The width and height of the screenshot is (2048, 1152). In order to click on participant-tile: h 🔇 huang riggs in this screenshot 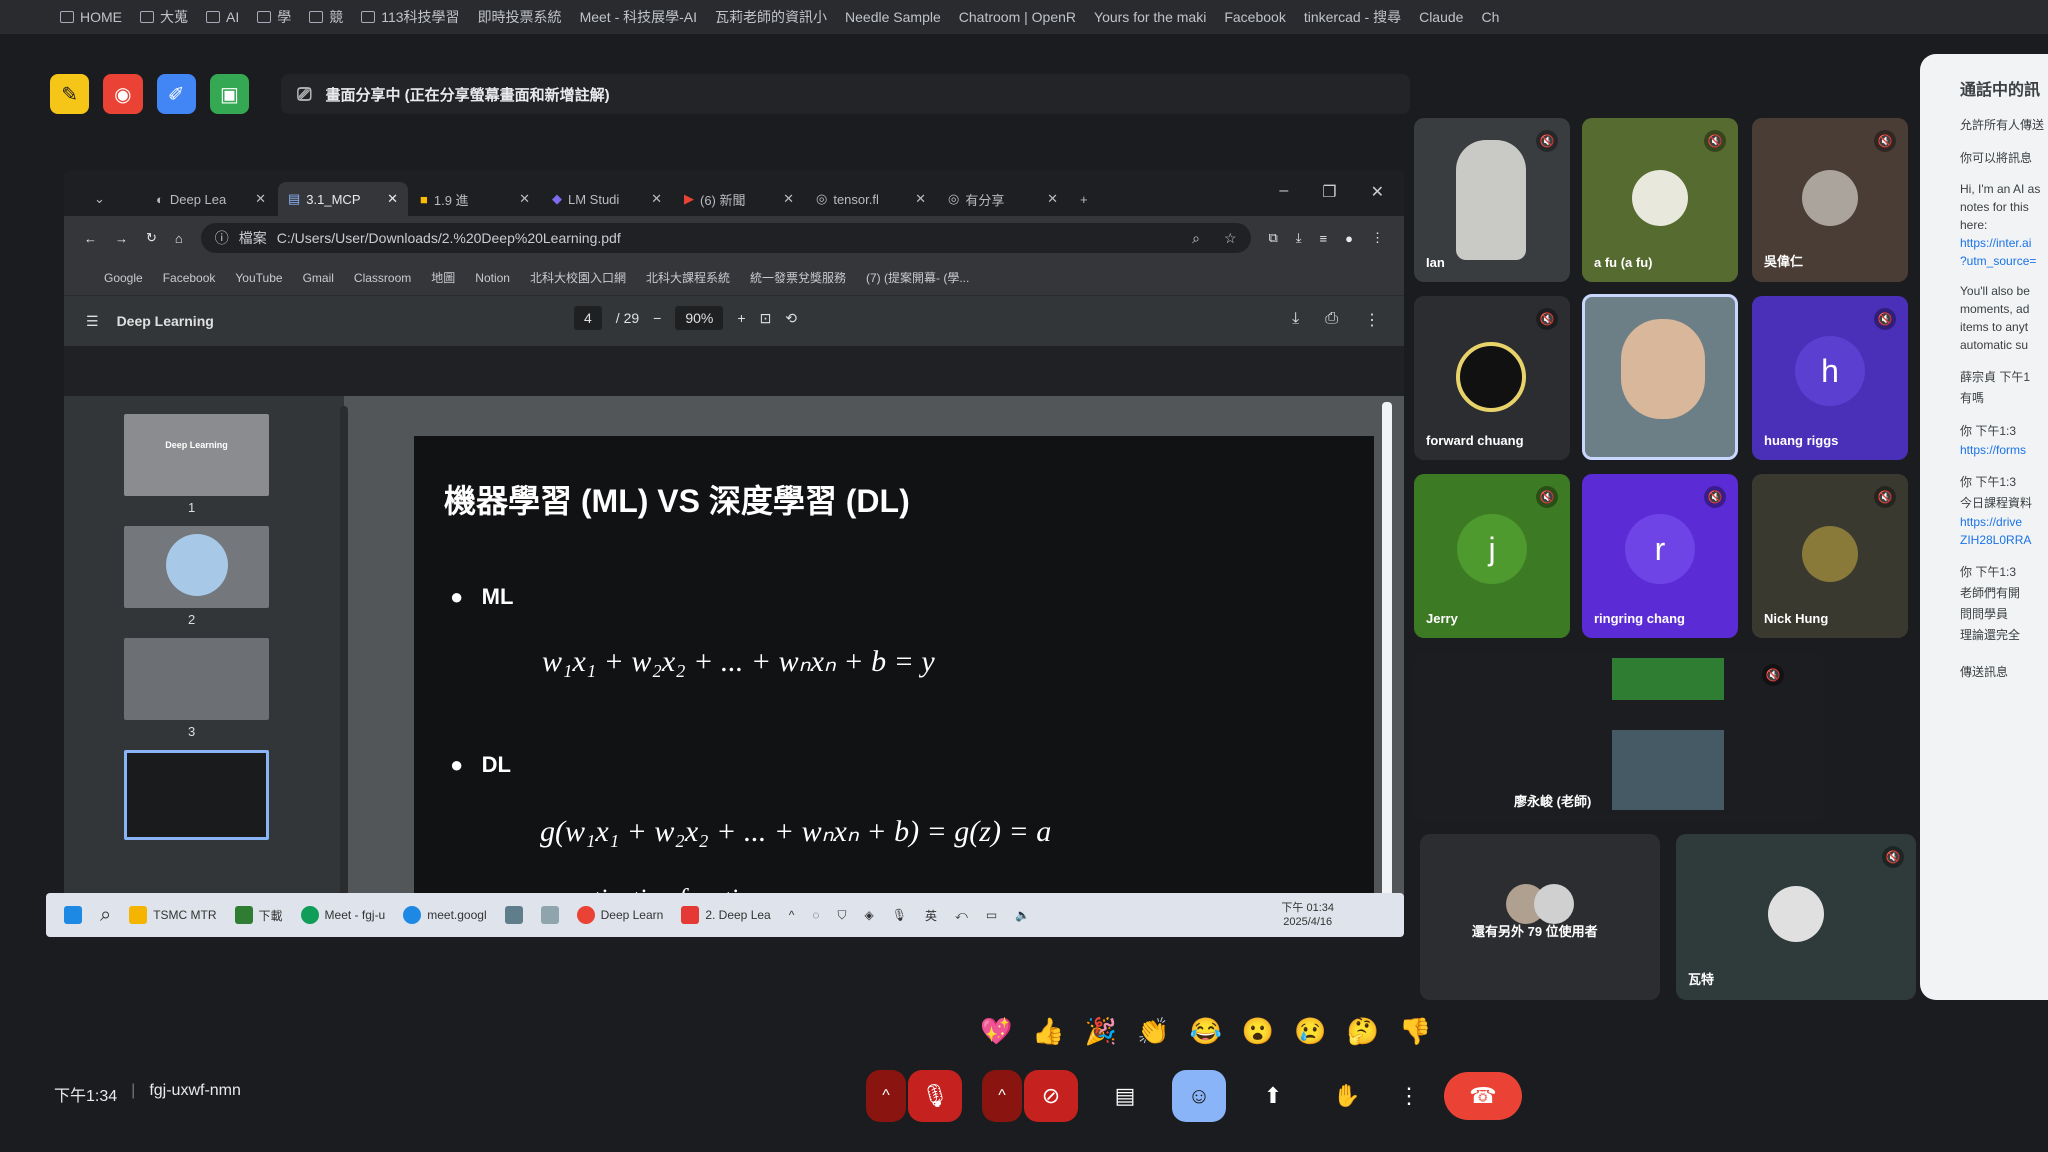, I will do `click(1830, 378)`.